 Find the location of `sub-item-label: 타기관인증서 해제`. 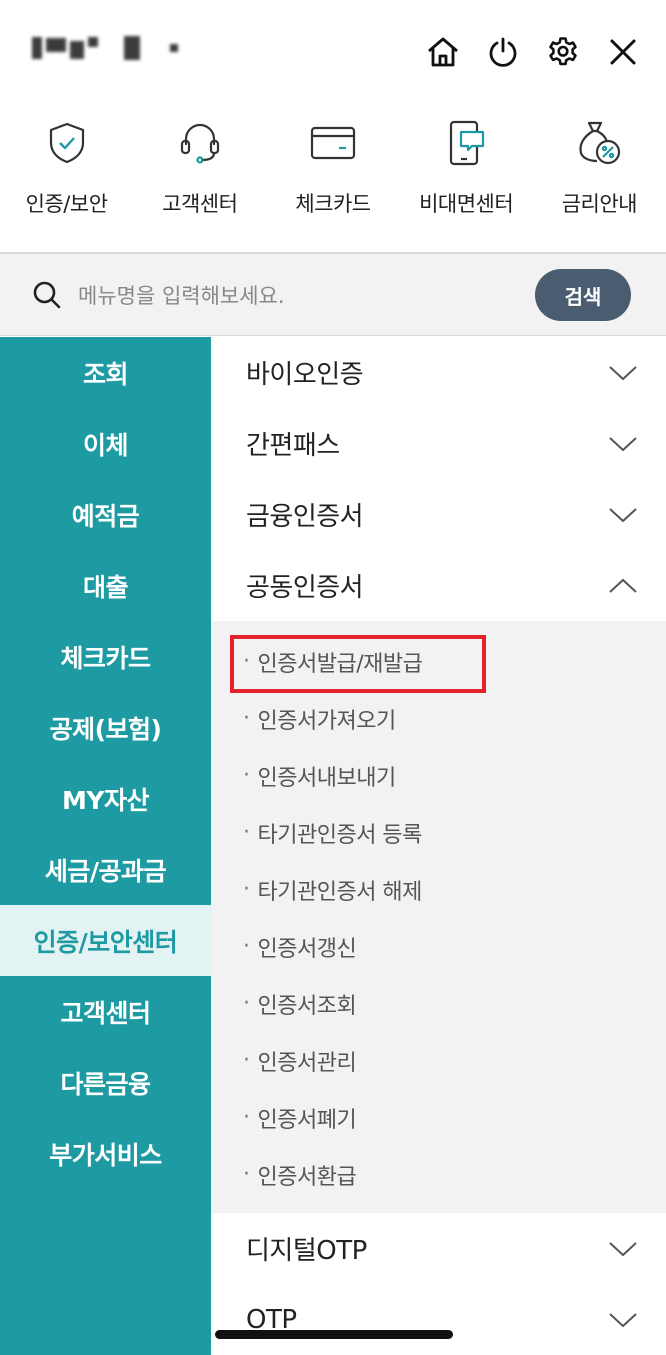

sub-item-label: 타기관인증서 해제 is located at coordinates (340, 892).